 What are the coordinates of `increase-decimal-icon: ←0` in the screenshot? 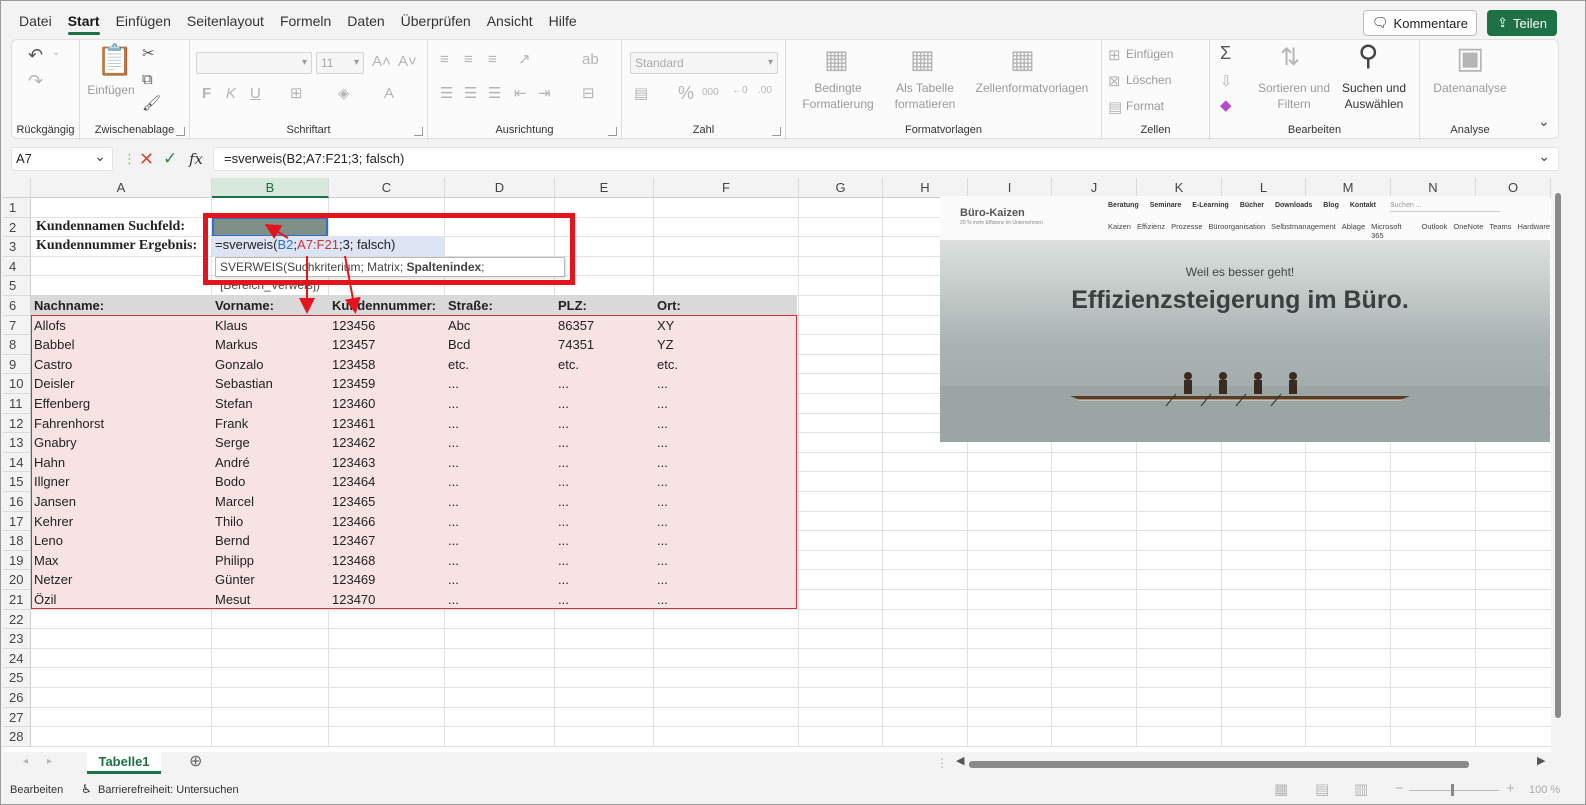 It's located at (740, 91).